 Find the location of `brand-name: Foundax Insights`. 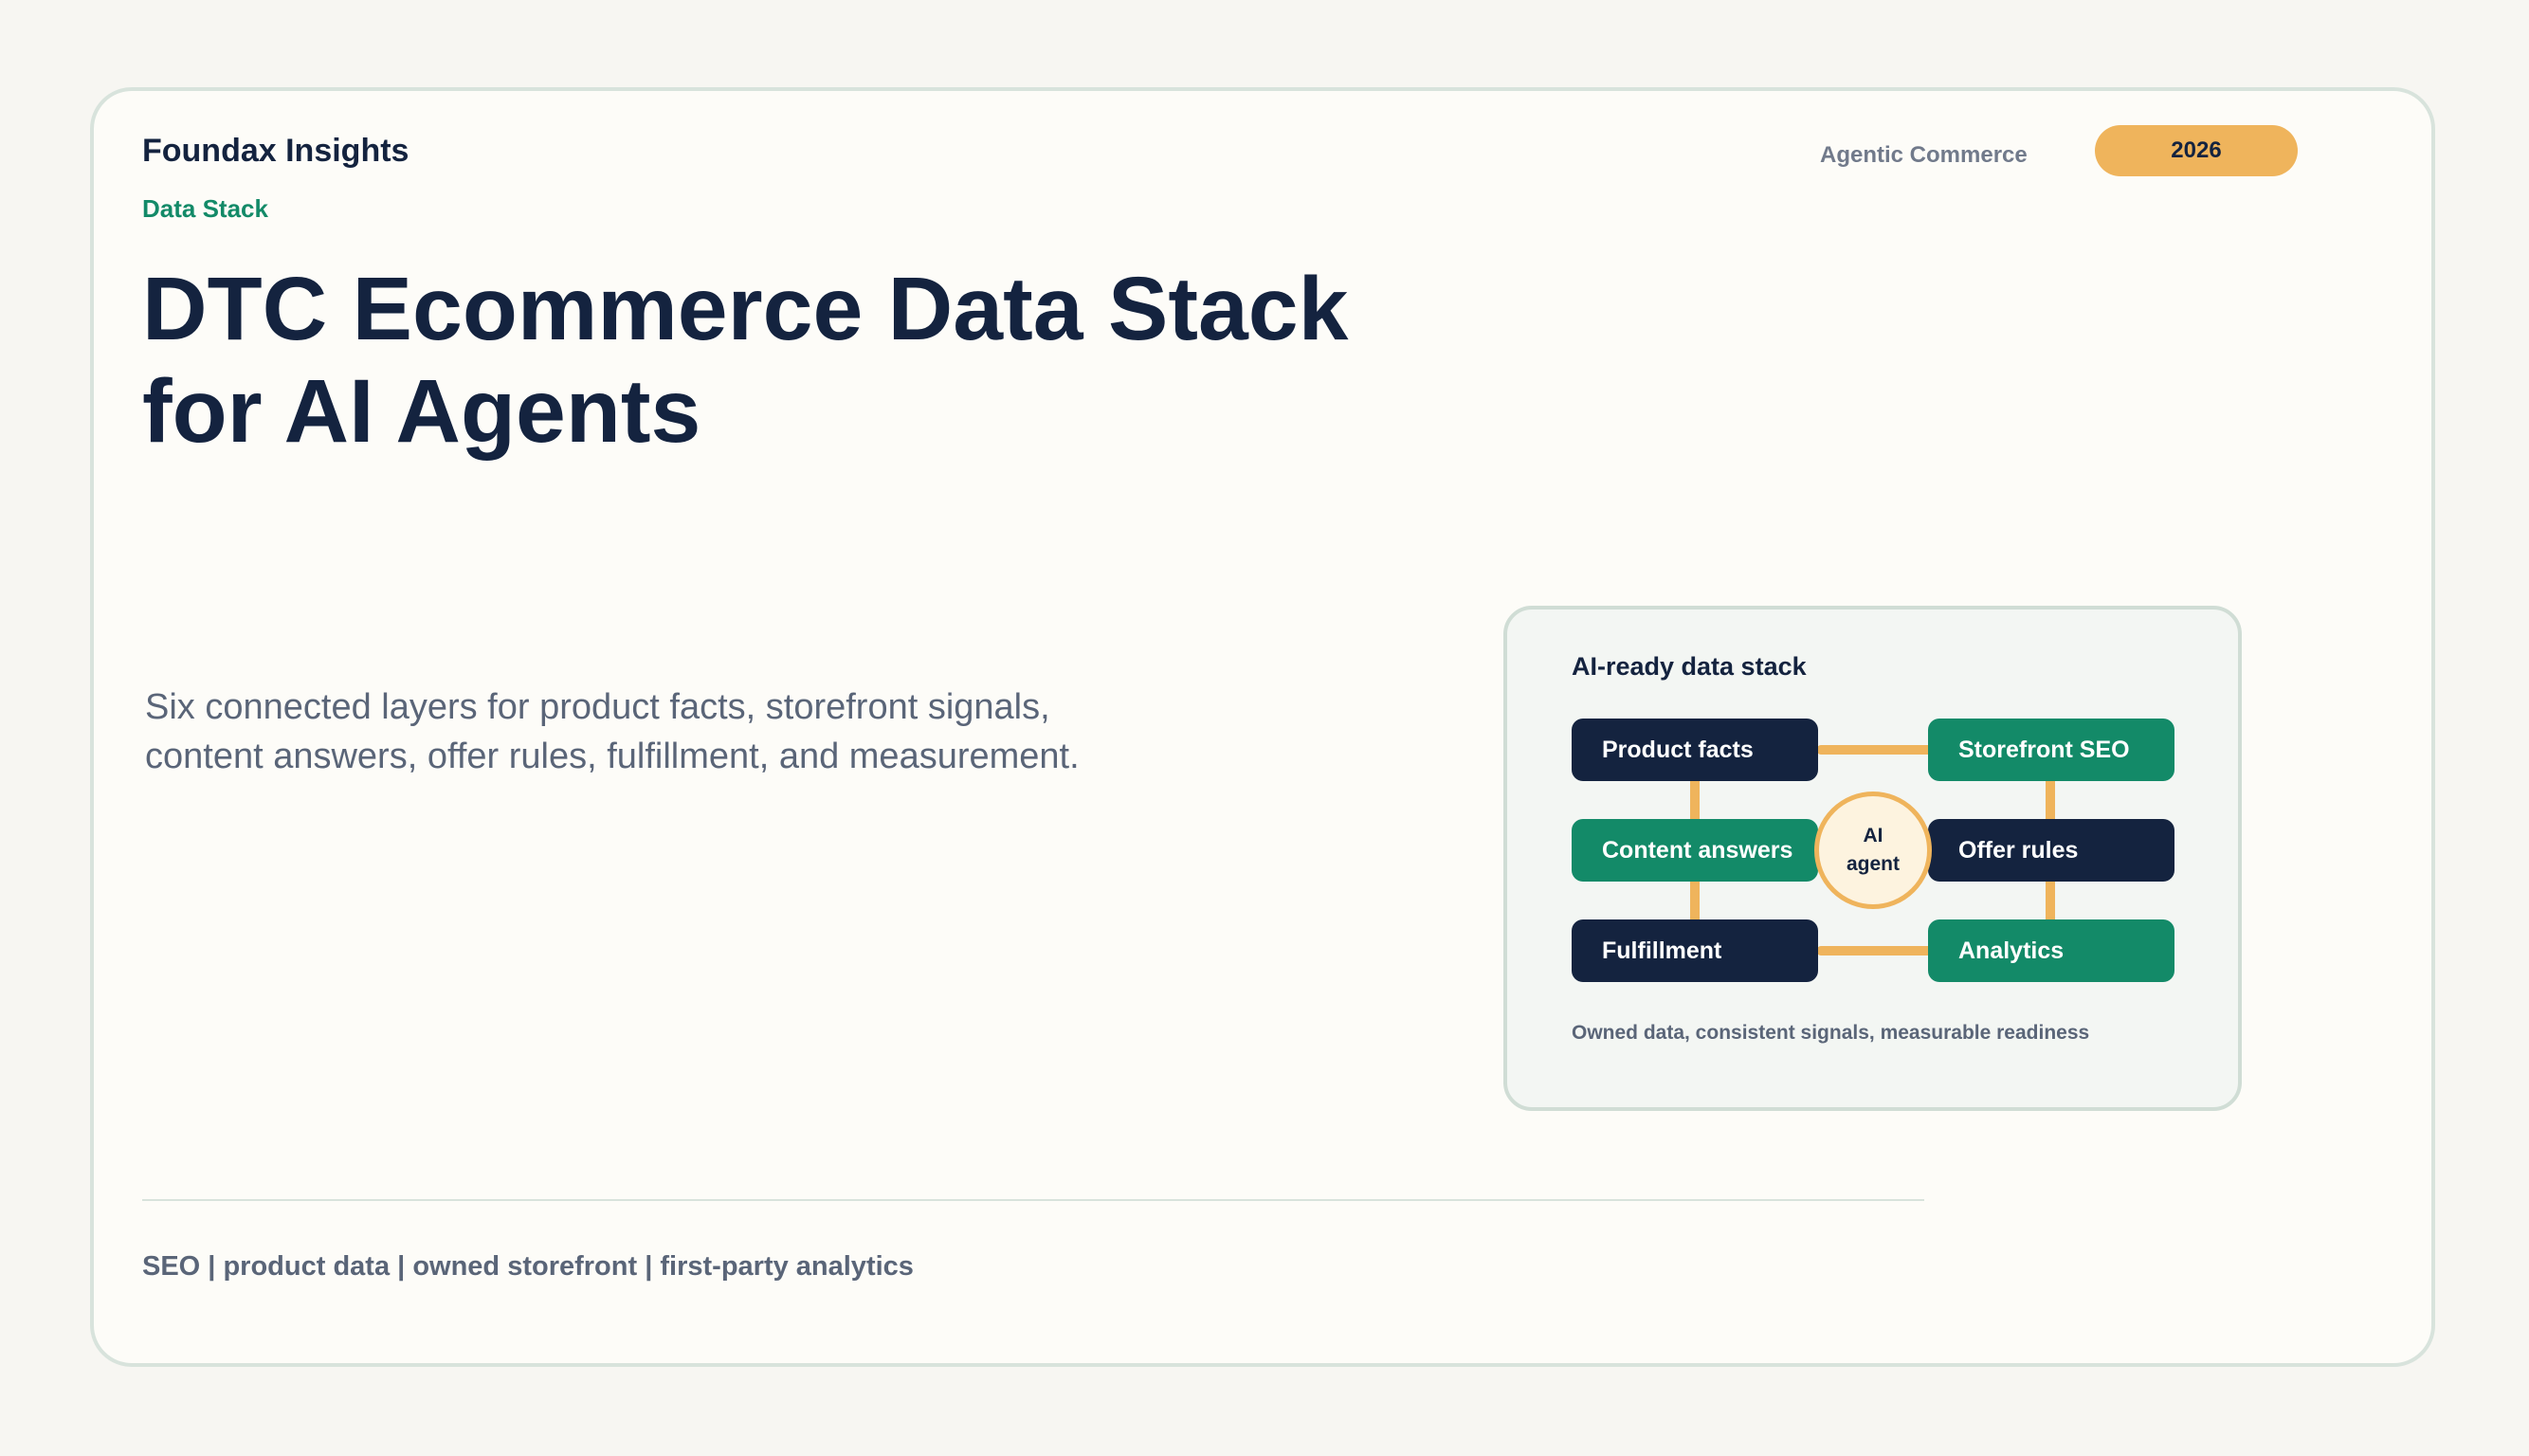

brand-name: Foundax Insights is located at coordinates (275, 151).